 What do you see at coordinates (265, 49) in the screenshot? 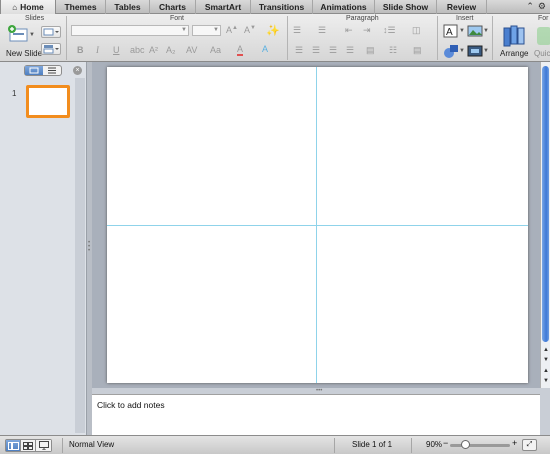
I see `text-effects-icon: A` at bounding box center [265, 49].